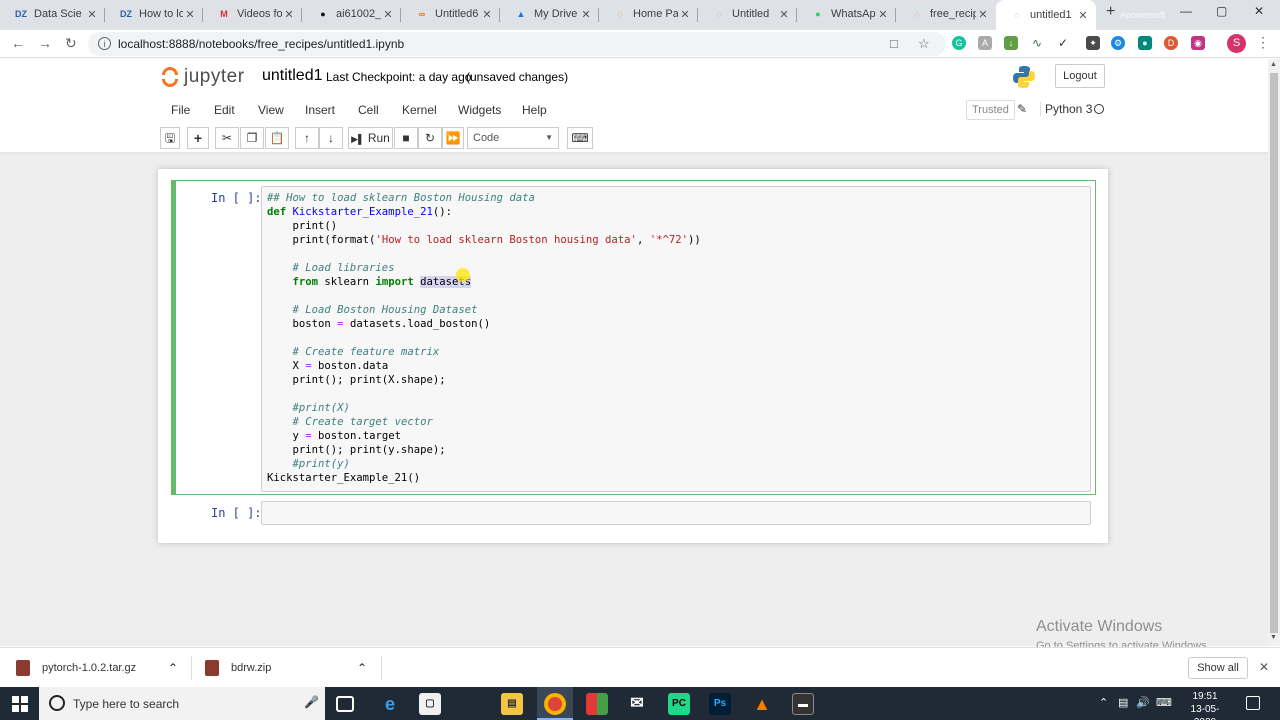 This screenshot has height=720, width=1280. Describe the element at coordinates (311, 702) in the screenshot. I see `microphone-icon: 🎤` at that location.